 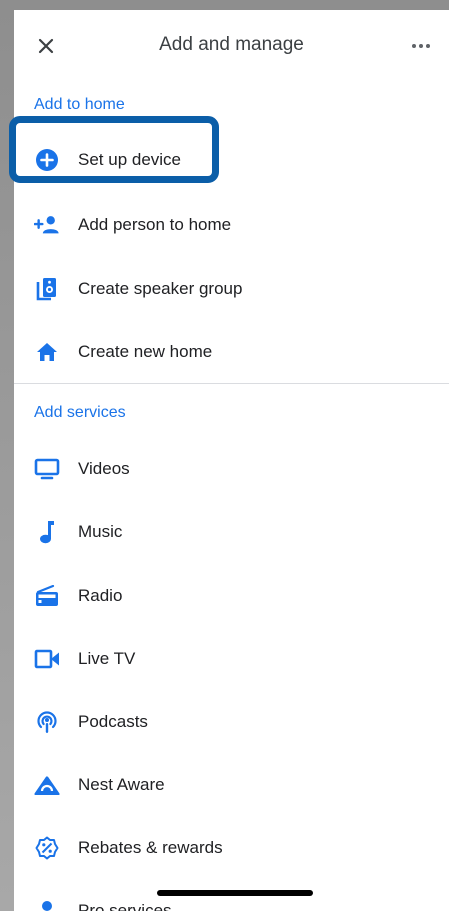 What do you see at coordinates (231, 532) in the screenshot?
I see `music-item: Music` at bounding box center [231, 532].